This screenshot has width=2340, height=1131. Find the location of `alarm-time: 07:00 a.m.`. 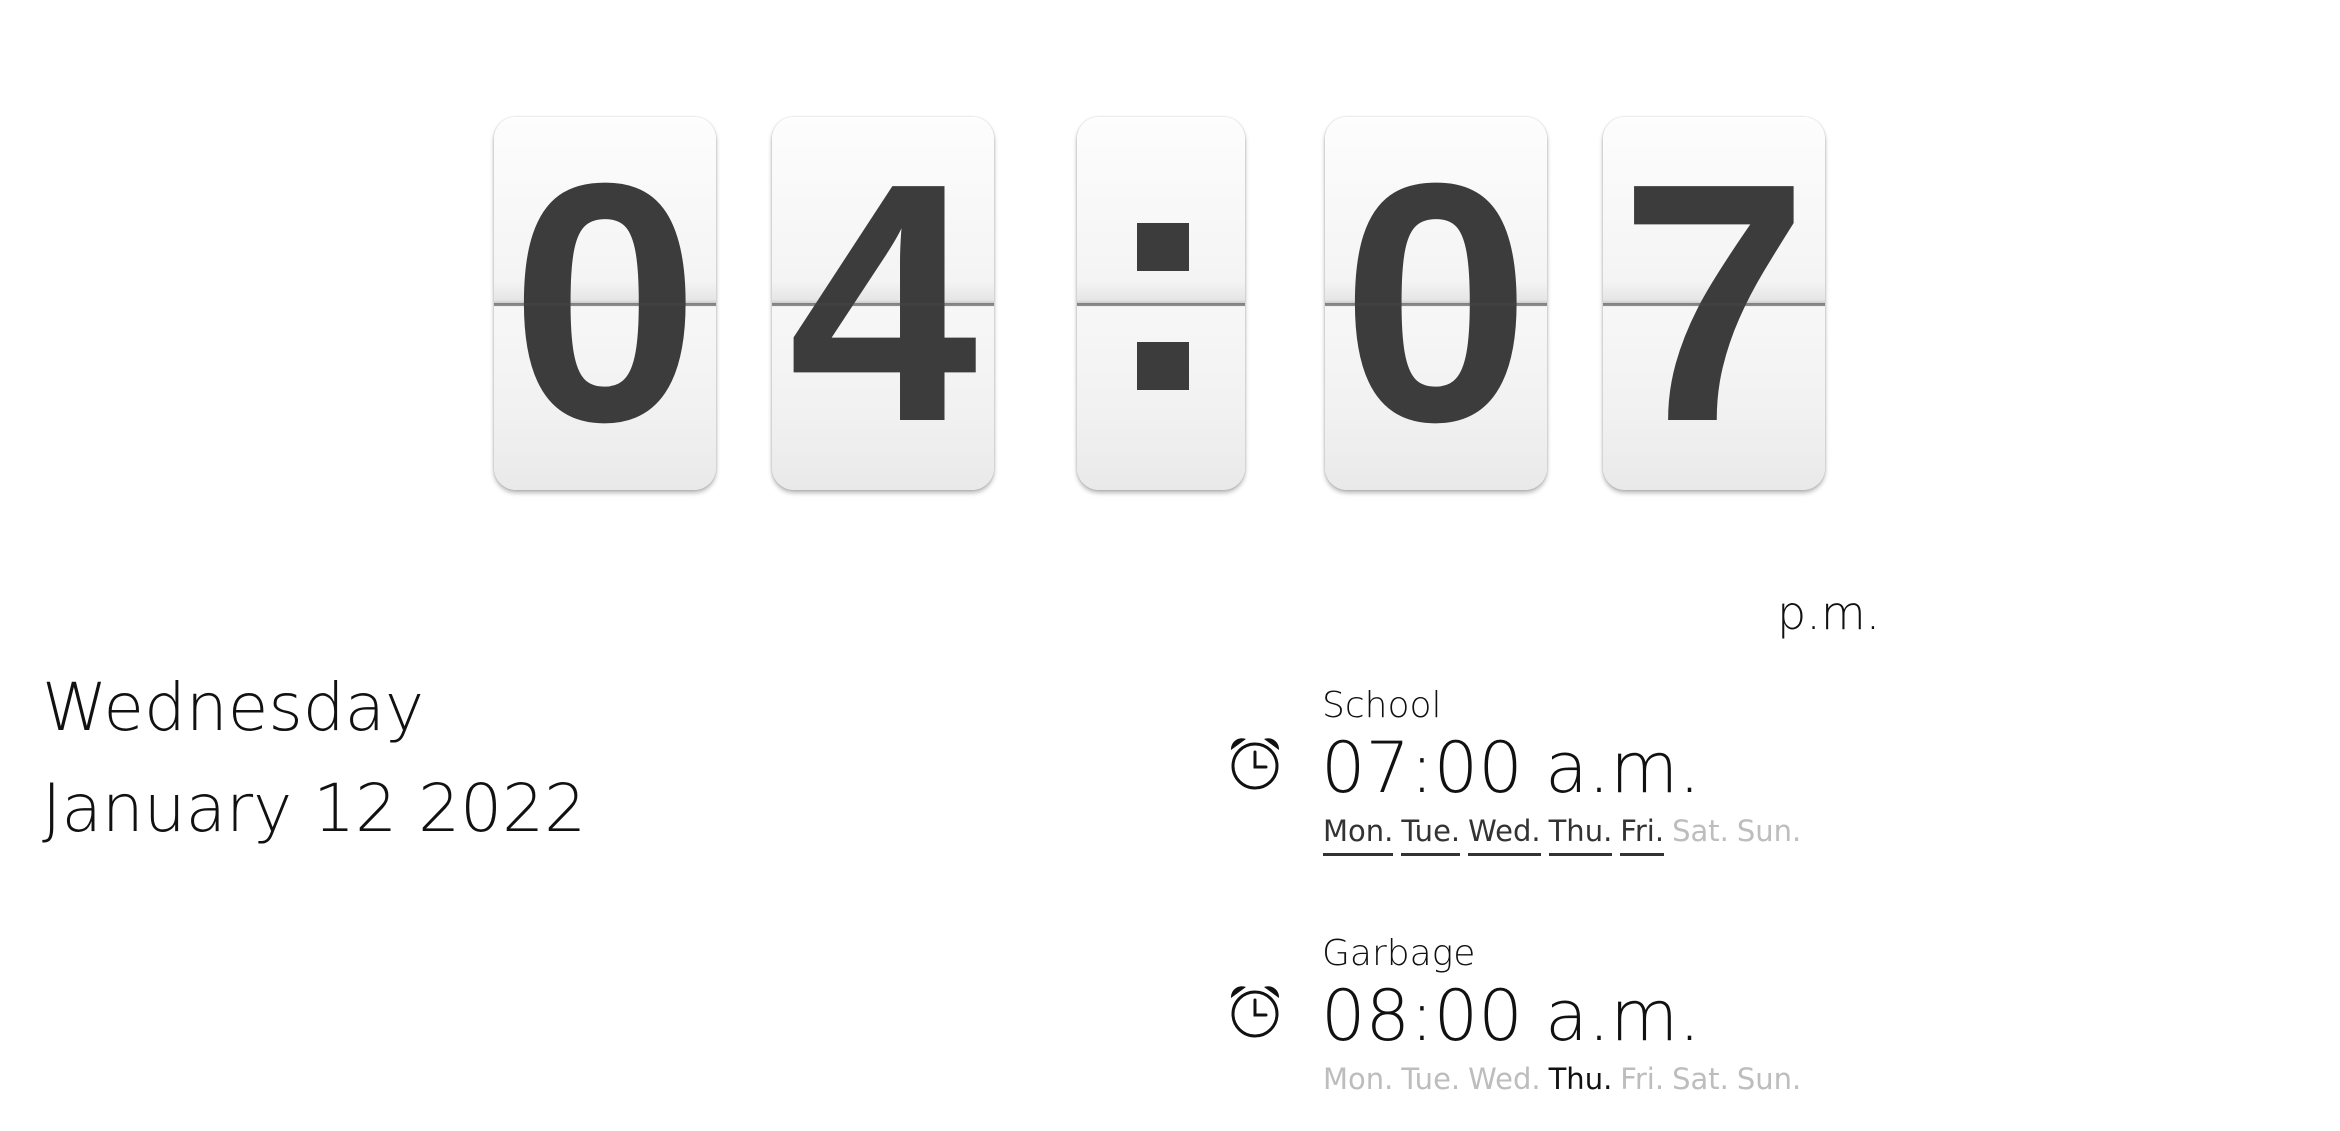

alarm-time: 07:00 a.m. is located at coordinates (1511, 768).